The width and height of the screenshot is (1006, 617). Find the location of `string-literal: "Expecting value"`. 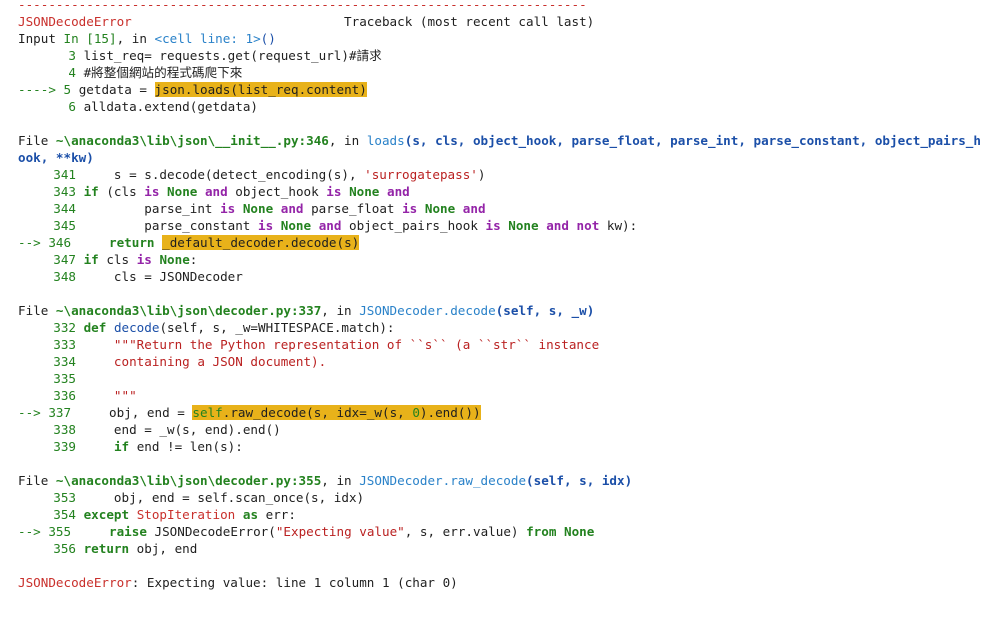

string-literal: "Expecting value" is located at coordinates (340, 531).